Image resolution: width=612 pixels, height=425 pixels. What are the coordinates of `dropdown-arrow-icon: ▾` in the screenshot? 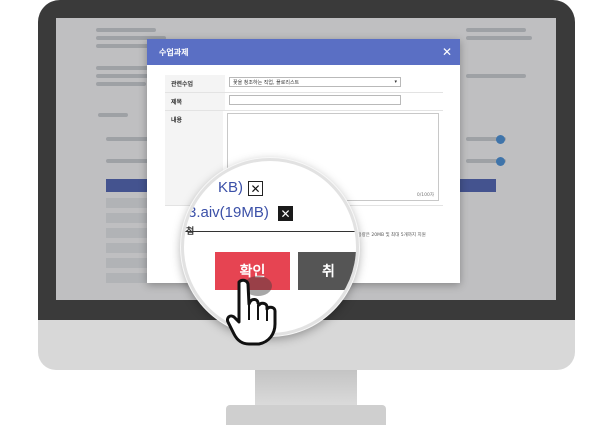 It's located at (395, 82).